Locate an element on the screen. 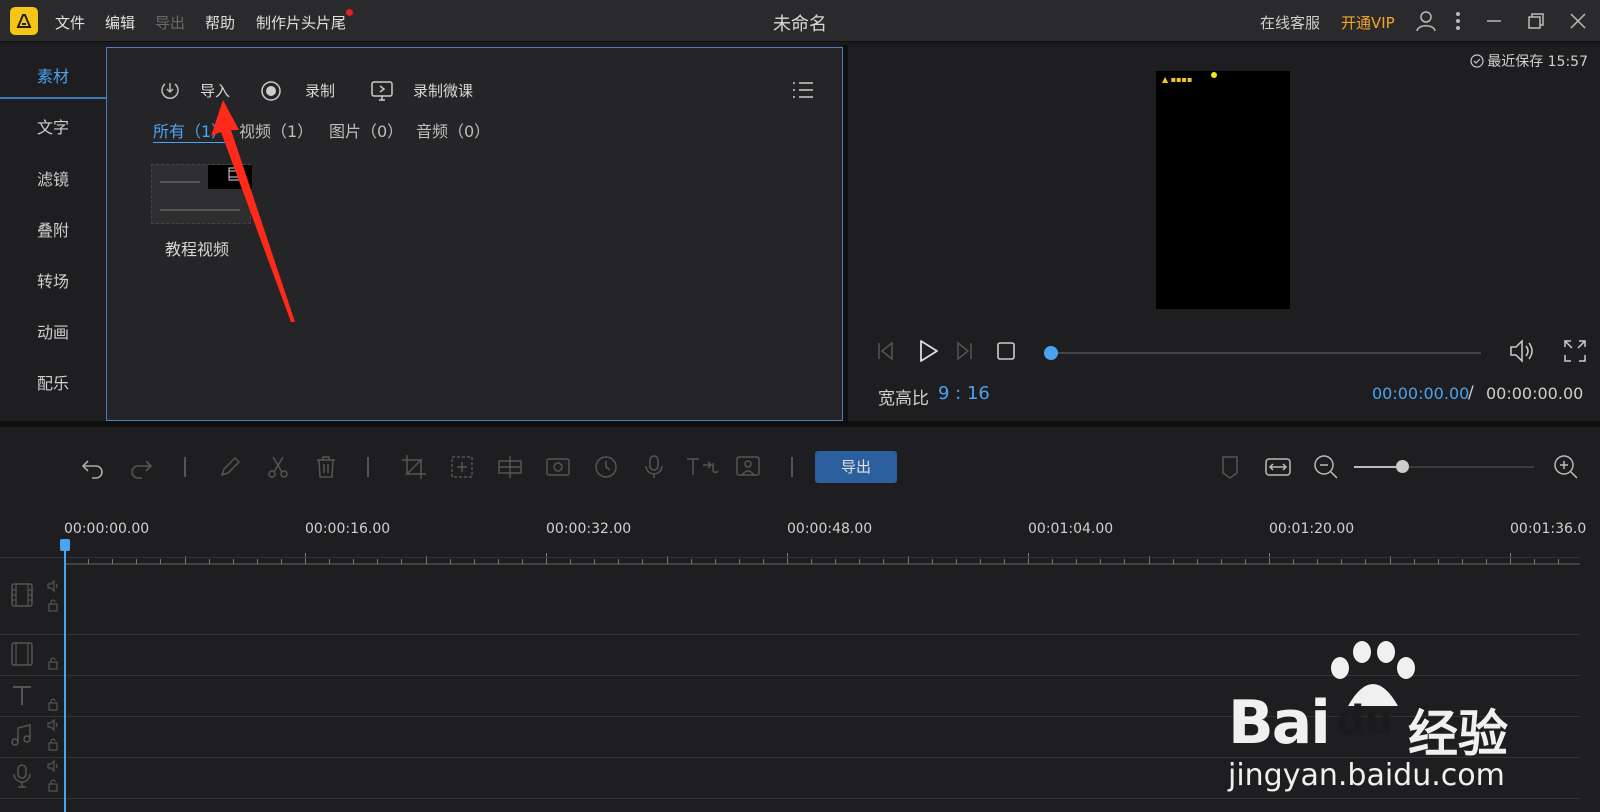  total-time: 00:00:00.00 is located at coordinates (1535, 393).